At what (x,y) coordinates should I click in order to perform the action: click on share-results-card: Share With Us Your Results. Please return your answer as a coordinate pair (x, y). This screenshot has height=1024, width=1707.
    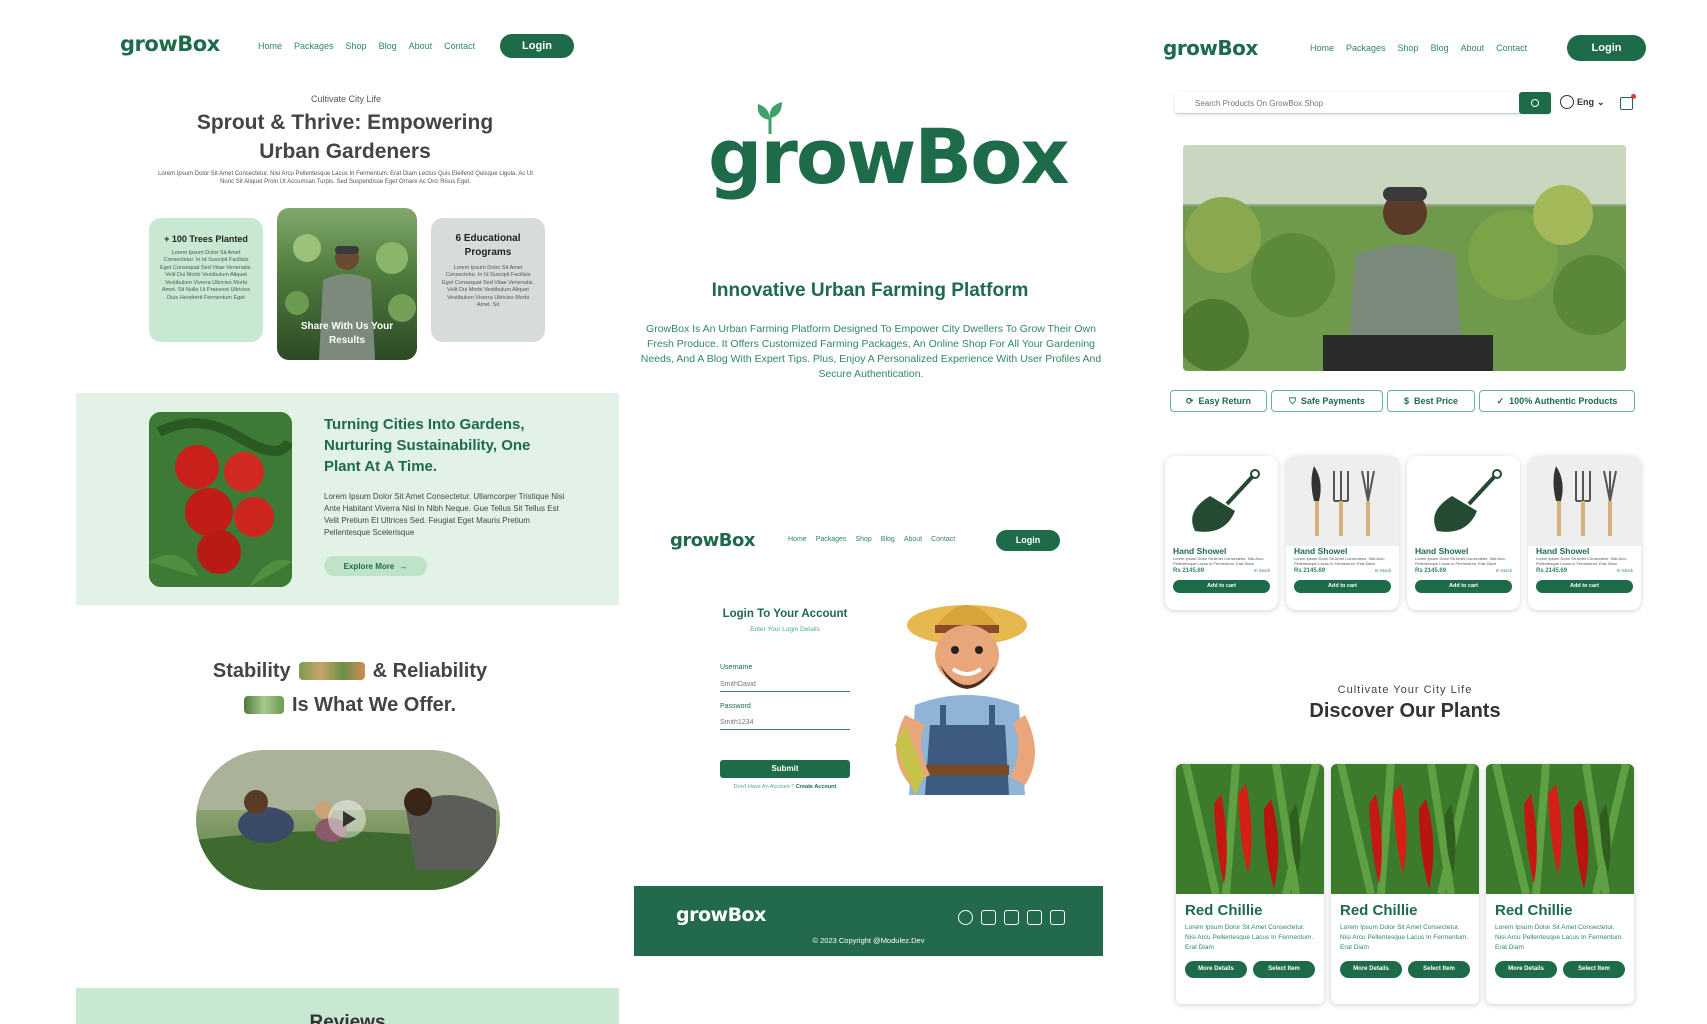
    Looking at the image, I should click on (347, 284).